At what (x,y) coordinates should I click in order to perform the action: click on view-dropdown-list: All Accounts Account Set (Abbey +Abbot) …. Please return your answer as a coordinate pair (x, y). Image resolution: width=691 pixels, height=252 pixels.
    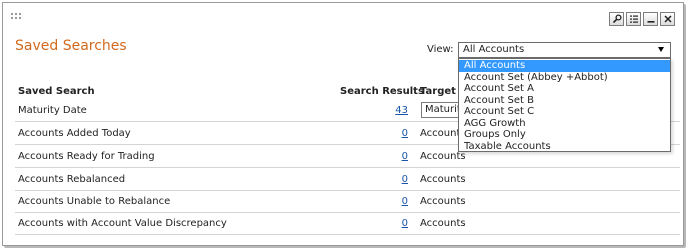
    Looking at the image, I should click on (564, 105).